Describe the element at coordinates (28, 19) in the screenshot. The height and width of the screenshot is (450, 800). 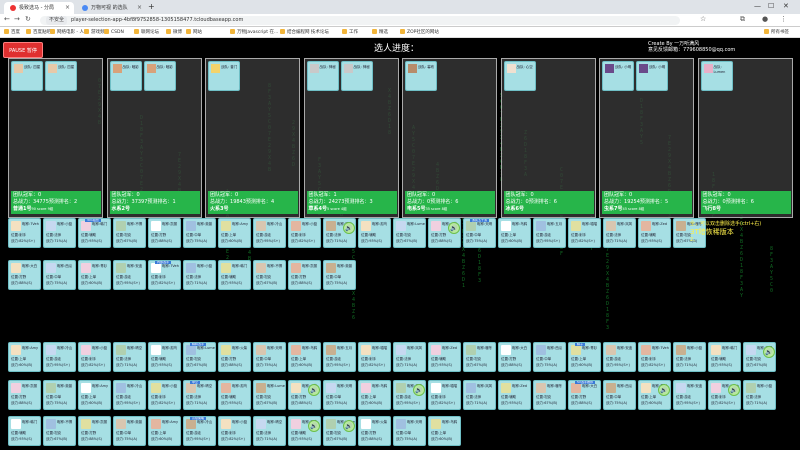
I see `reload-icon: ↻` at that location.